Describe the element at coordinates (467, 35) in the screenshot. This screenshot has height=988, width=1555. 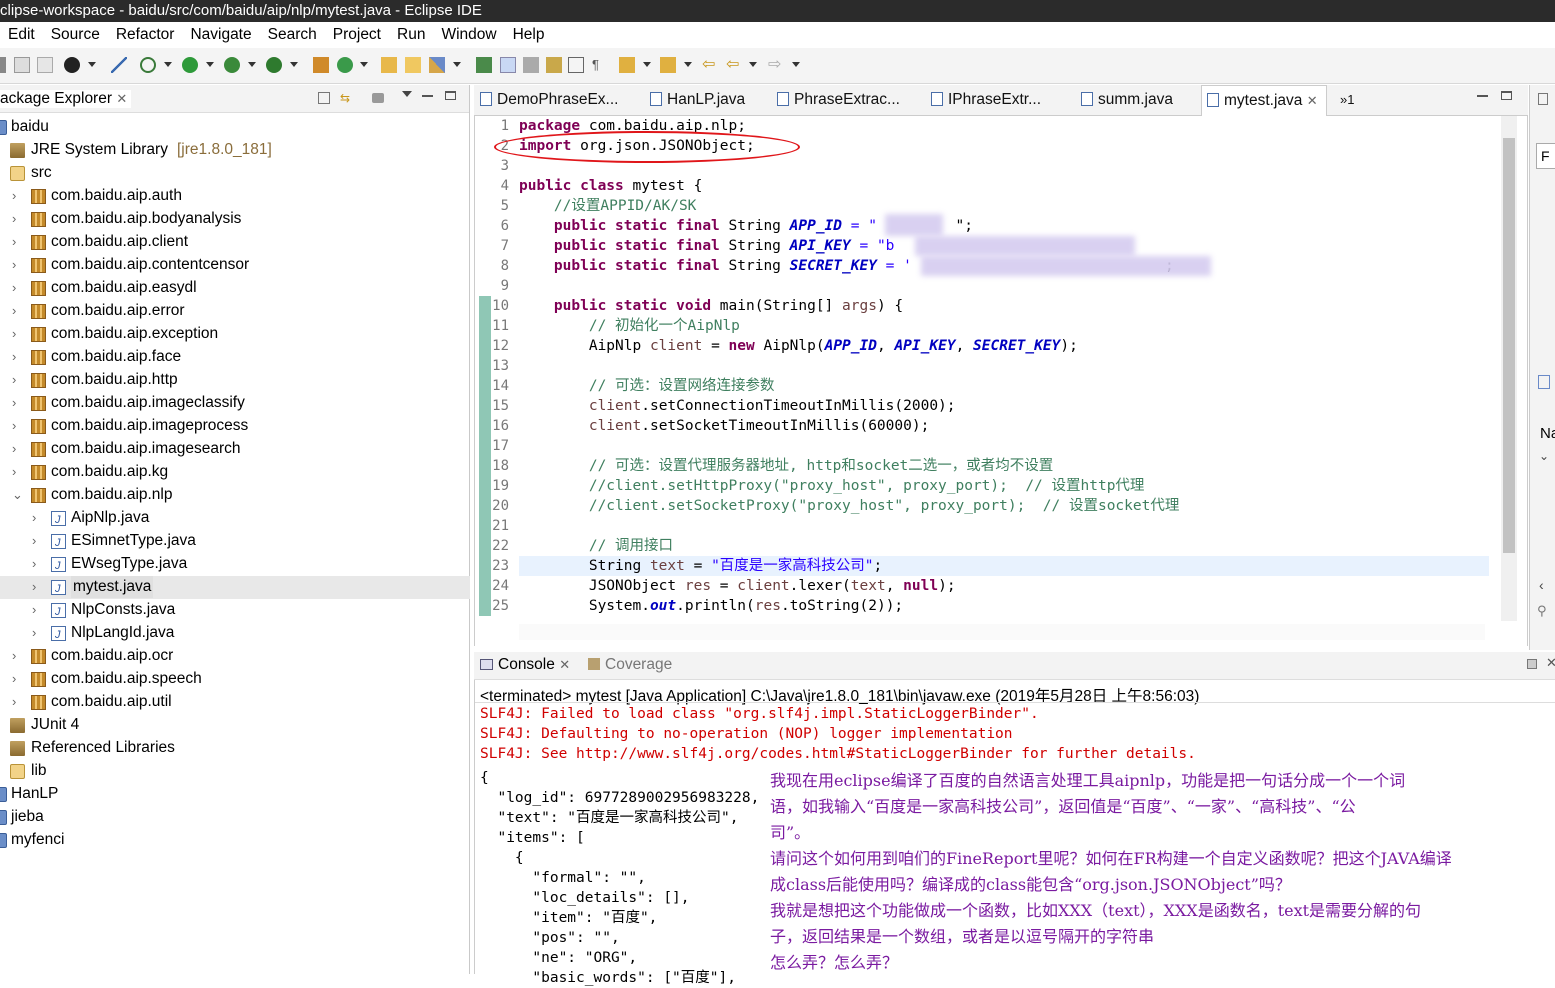
I see `menu-window: Window` at that location.